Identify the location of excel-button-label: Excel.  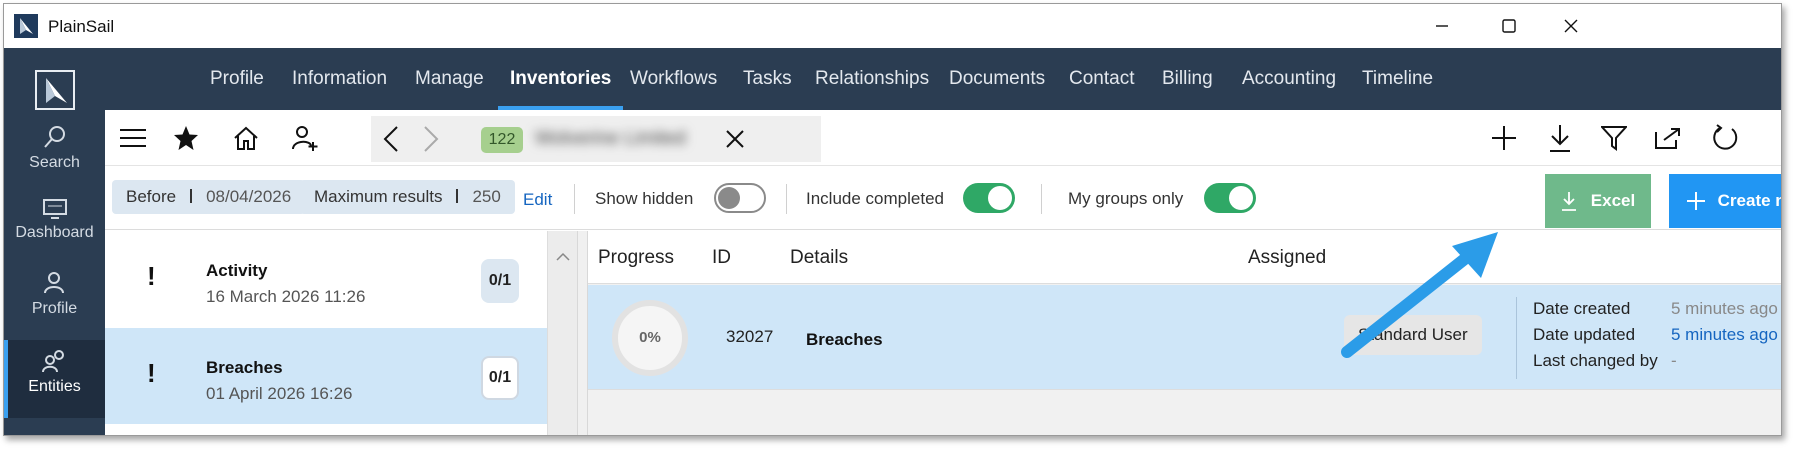
(1613, 200).